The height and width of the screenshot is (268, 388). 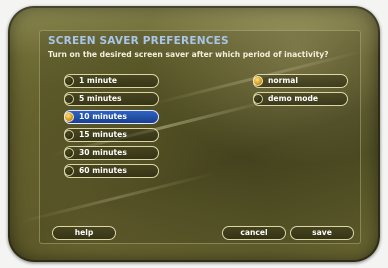 I want to click on option-label: 5 minutes, so click(x=100, y=98).